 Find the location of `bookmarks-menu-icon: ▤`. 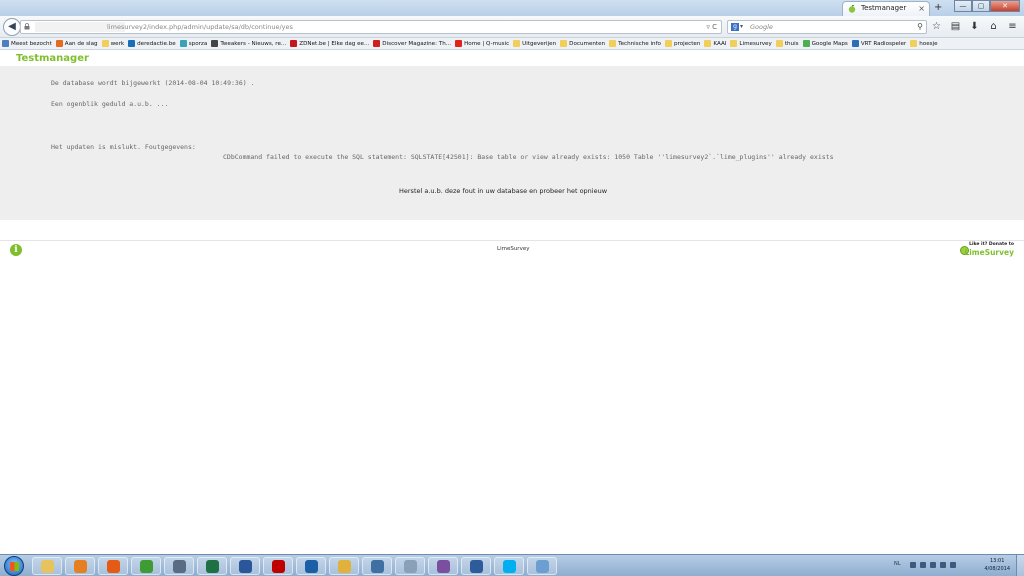

bookmarks-menu-icon: ▤ is located at coordinates (955, 26).